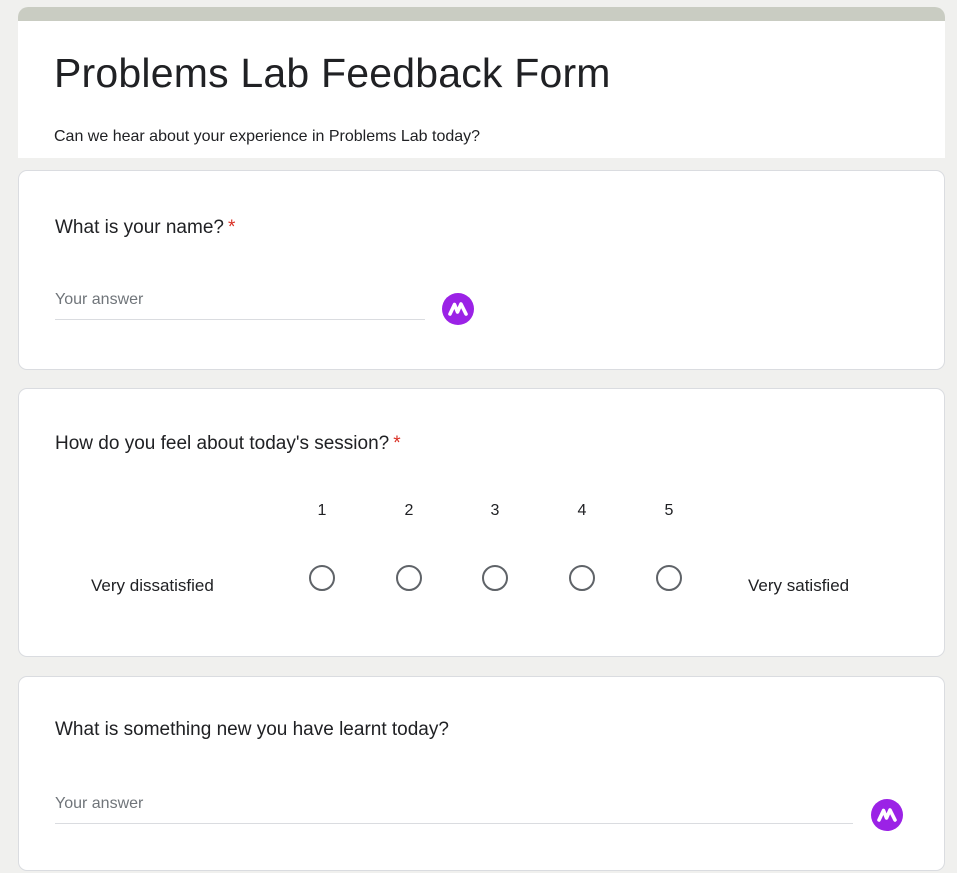 This screenshot has height=873, width=957. What do you see at coordinates (669, 510) in the screenshot?
I see `scale-number-5: 5` at bounding box center [669, 510].